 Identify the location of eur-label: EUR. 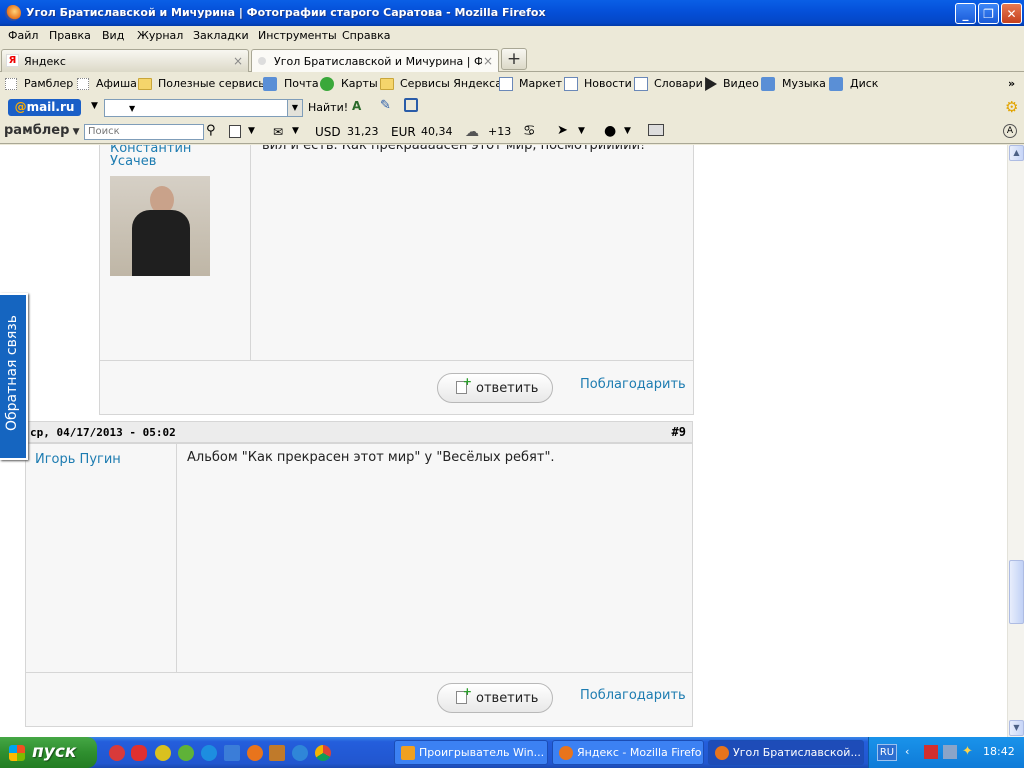
(403, 132).